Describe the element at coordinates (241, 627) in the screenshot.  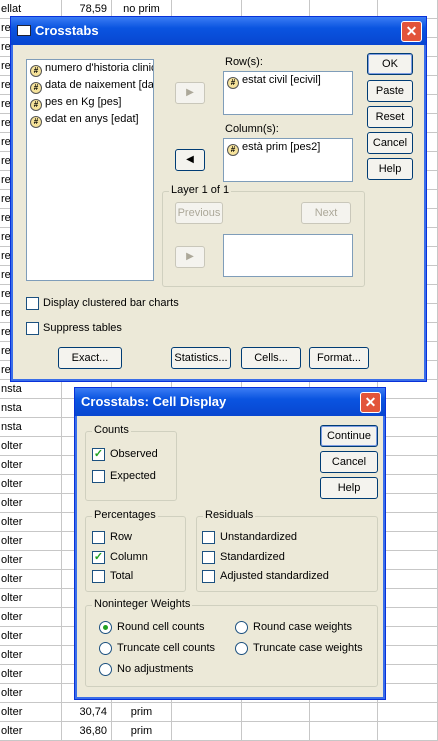
I see `round-case-weights-radio` at that location.